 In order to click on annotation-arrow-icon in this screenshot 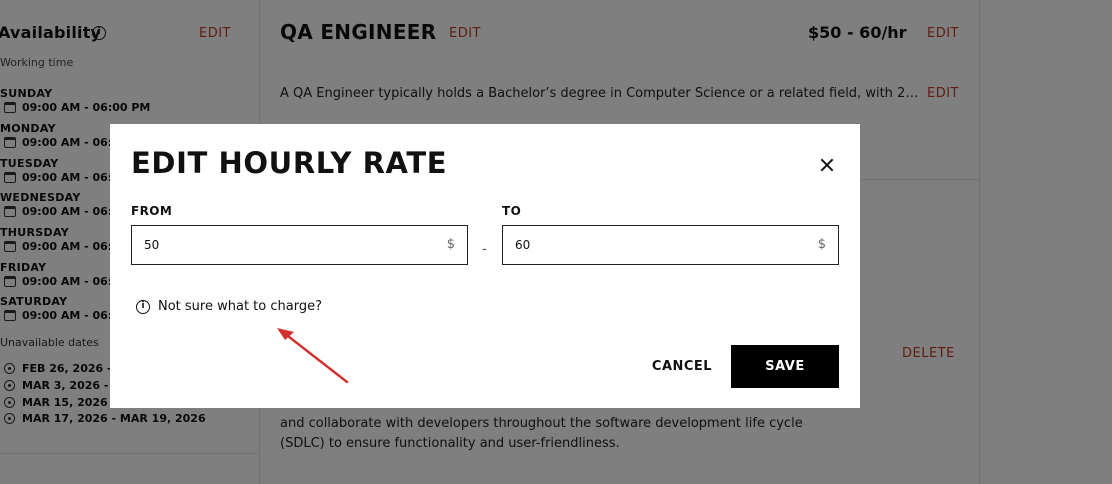, I will do `click(313, 356)`.